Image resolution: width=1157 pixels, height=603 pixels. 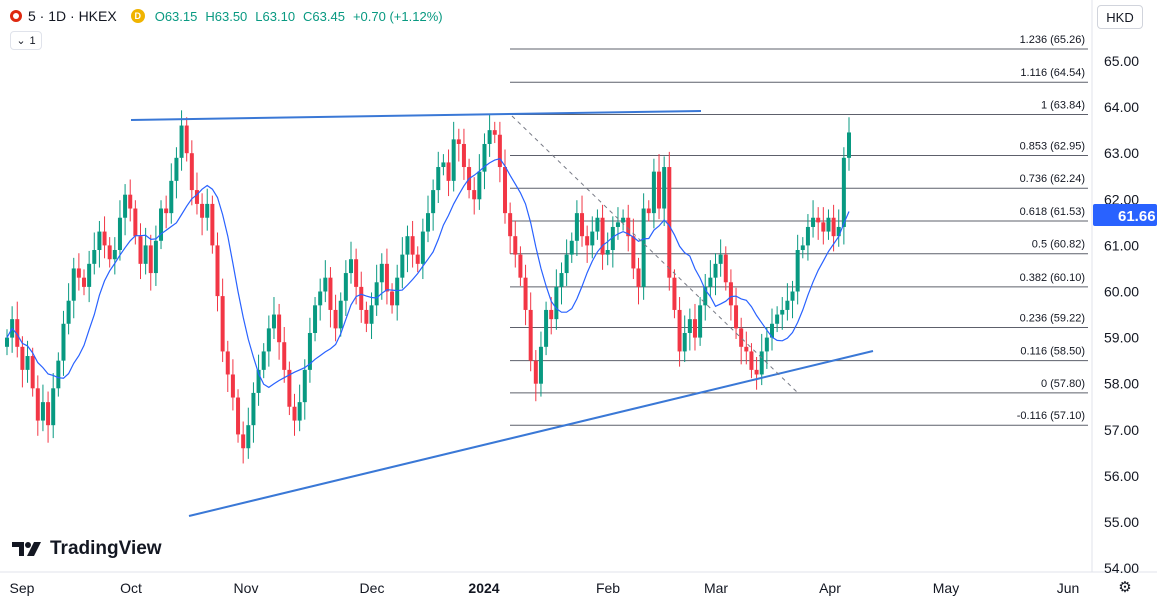 What do you see at coordinates (106, 548) in the screenshot?
I see `logo-text: TradingView` at bounding box center [106, 548].